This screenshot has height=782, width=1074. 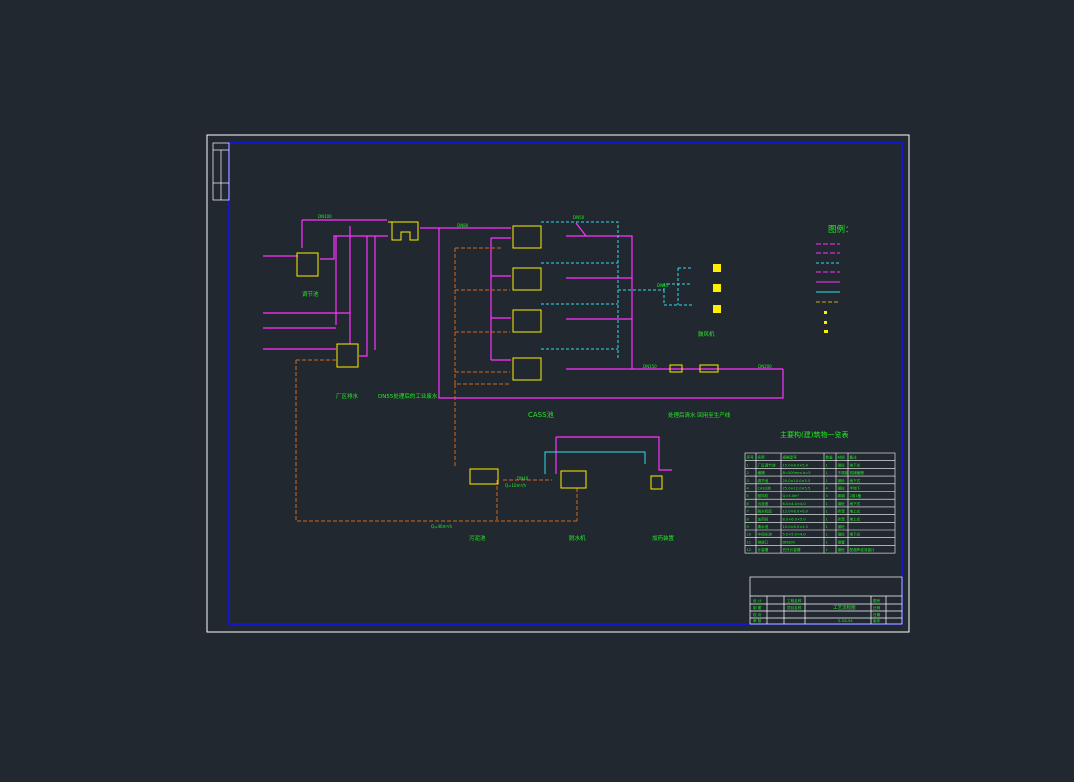 What do you see at coordinates (827, 489) in the screenshot?
I see `table-cell: 4` at bounding box center [827, 489].